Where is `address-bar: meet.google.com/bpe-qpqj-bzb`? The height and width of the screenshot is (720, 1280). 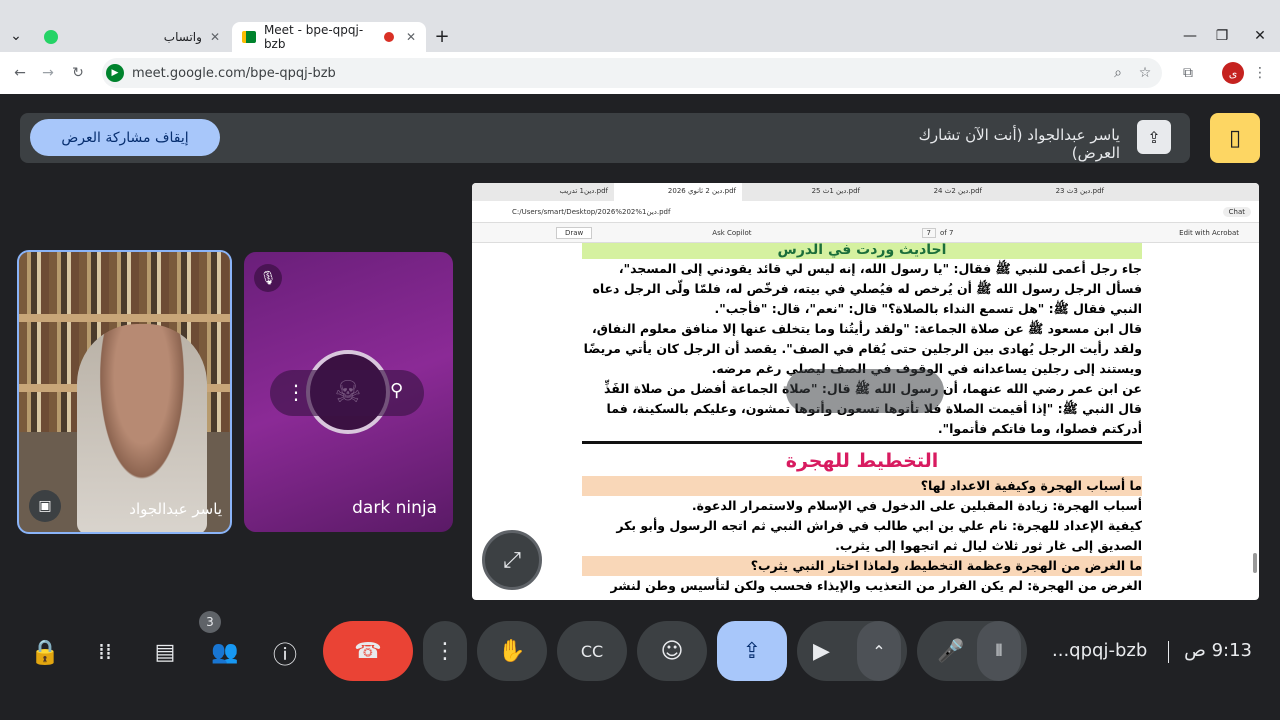
address-bar: meet.google.com/bpe-qpqj-bzb is located at coordinates (632, 73).